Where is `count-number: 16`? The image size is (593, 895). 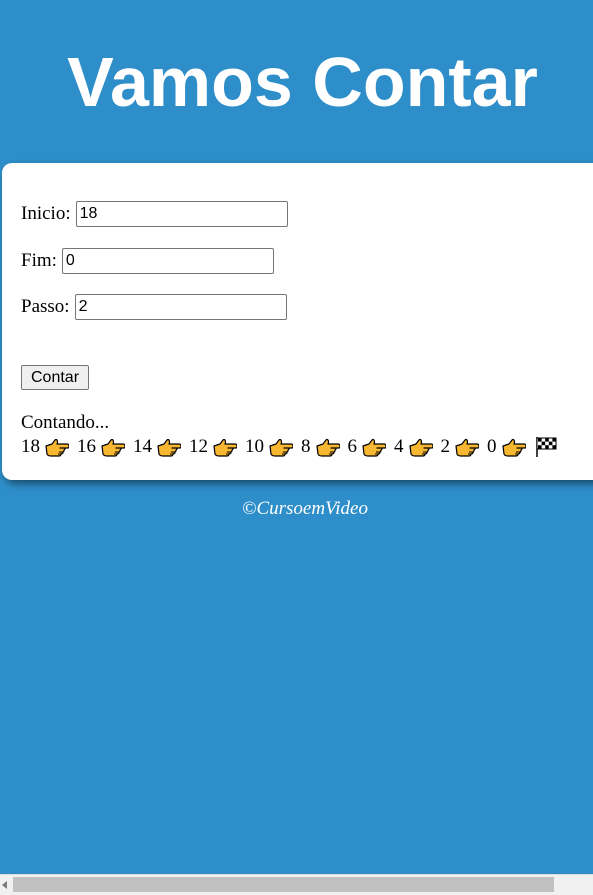 count-number: 16 is located at coordinates (86, 446).